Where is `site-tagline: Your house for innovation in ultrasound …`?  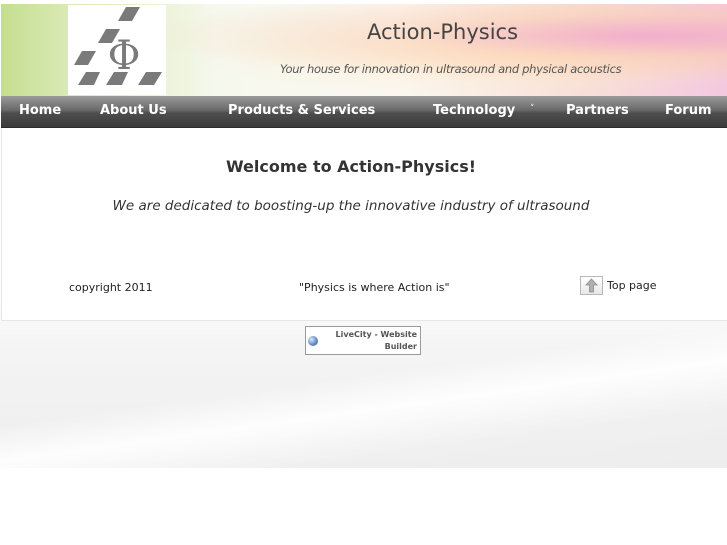
site-tagline: Your house for innovation in ultrasound … is located at coordinates (451, 69).